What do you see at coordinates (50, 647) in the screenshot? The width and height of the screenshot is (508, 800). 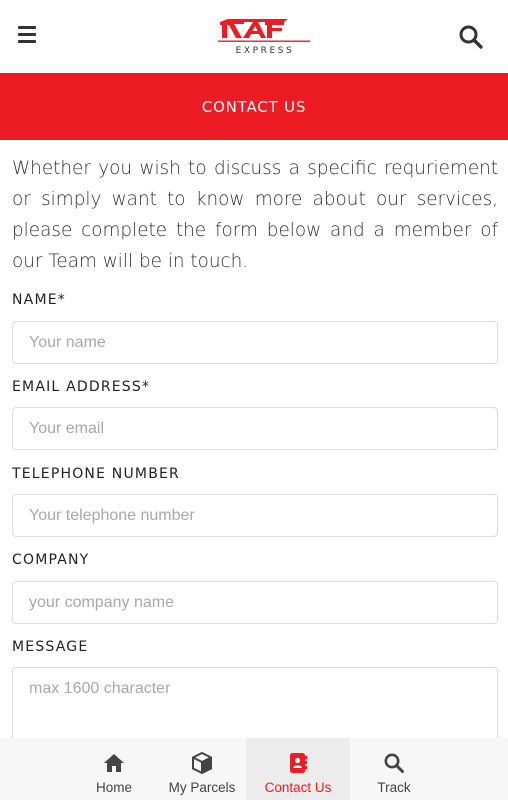 I see `message-label: MESSAGE` at bounding box center [50, 647].